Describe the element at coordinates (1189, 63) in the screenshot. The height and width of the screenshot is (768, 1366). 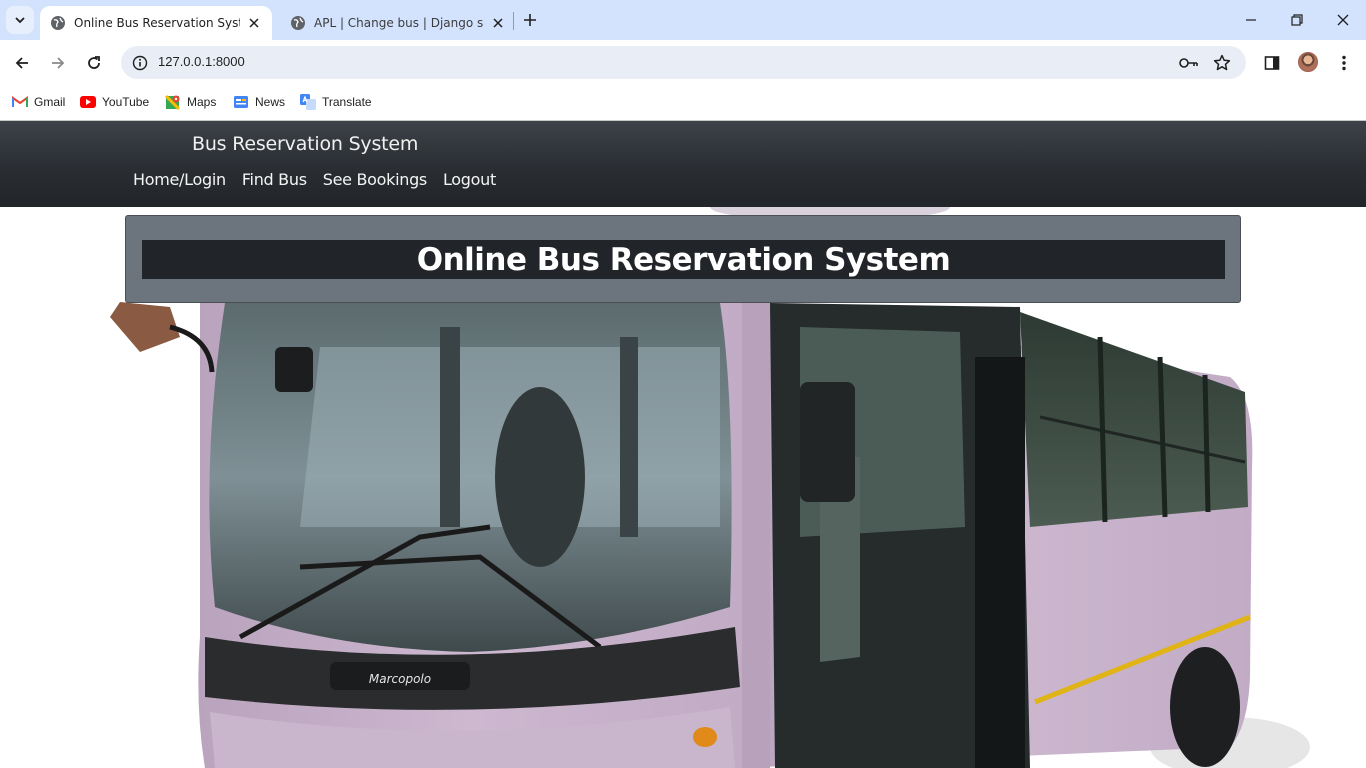
I see `password-key-icon` at that location.